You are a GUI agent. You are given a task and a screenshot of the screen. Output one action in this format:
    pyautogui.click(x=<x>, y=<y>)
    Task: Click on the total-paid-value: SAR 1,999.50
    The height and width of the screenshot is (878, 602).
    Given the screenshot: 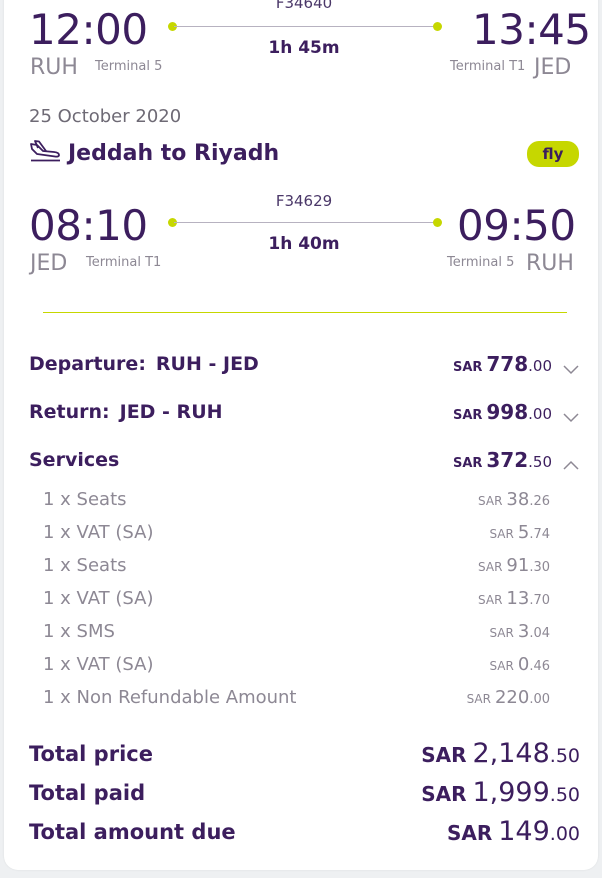 What is the action you would take?
    pyautogui.click(x=500, y=792)
    